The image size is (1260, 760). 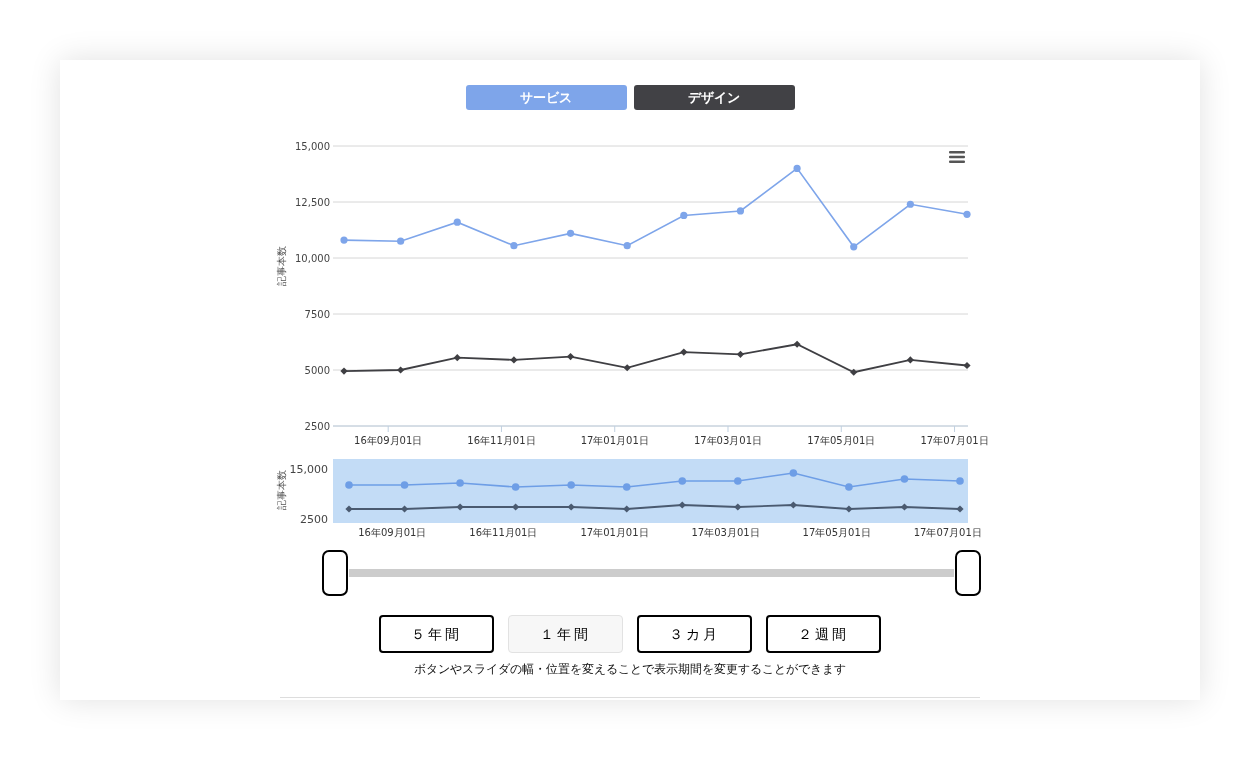 I want to click on range-button: １年間, so click(x=565, y=634).